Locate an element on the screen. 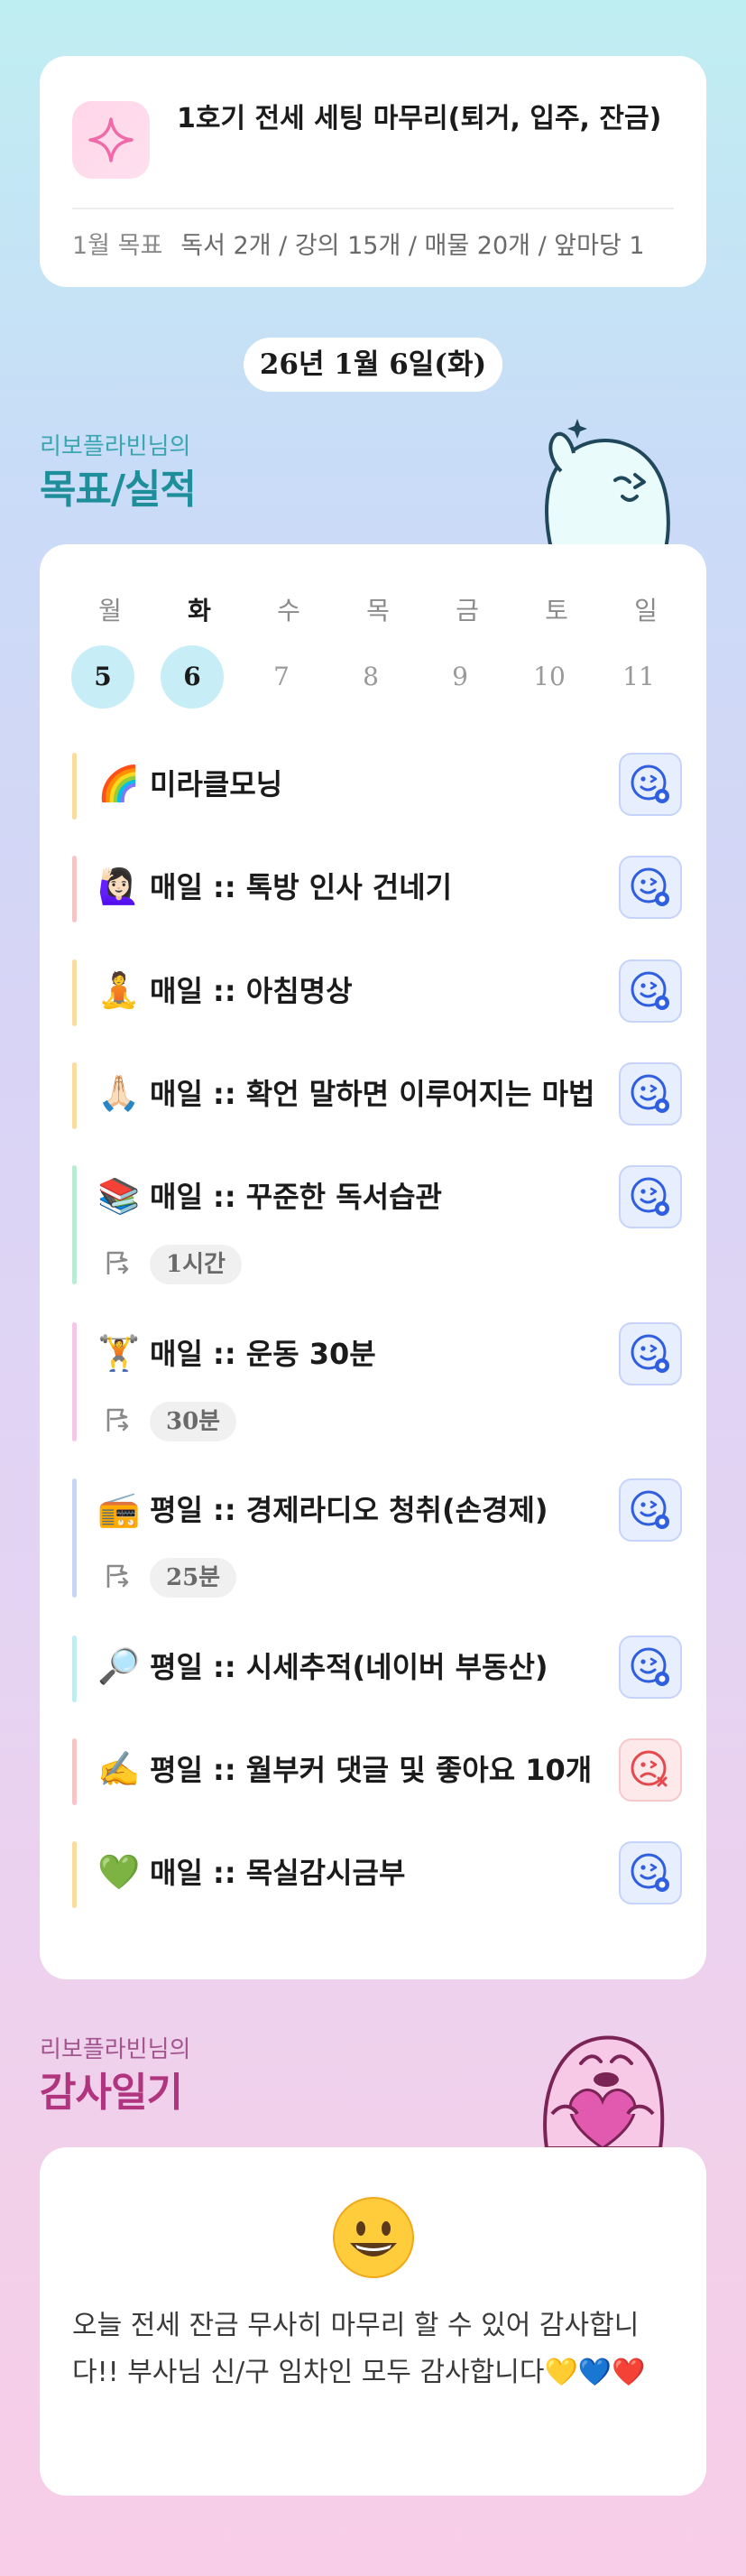  goal-item: 🙏🏻 매일 :: 확언 말하면 이루어지는 마법 is located at coordinates (377, 1095).